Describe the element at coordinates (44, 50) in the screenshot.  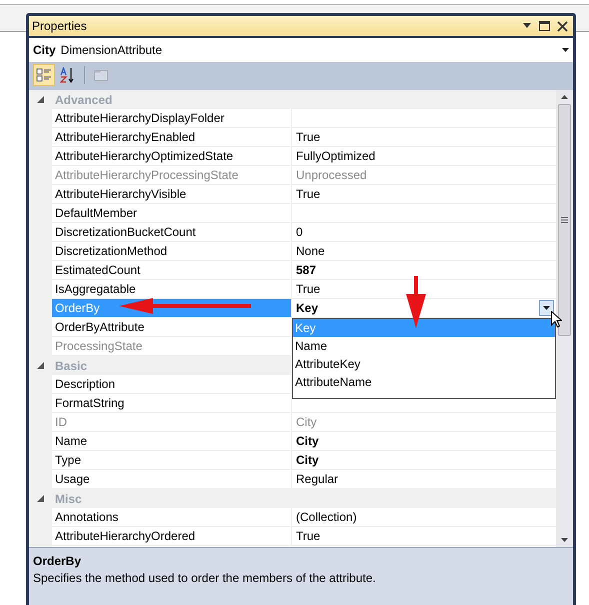
I see `object-name: City` at that location.